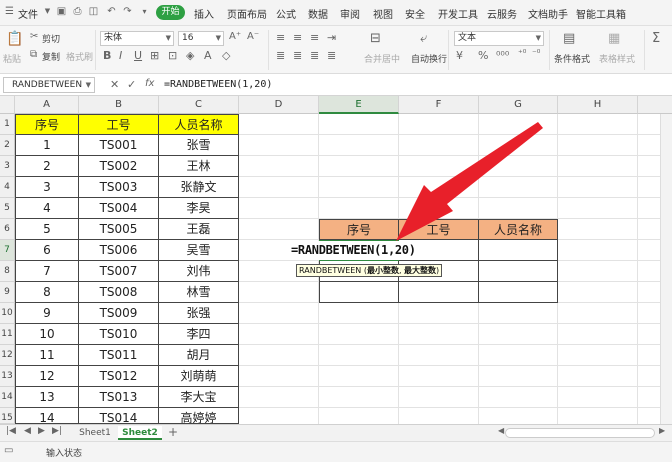 The height and width of the screenshot is (462, 672). What do you see at coordinates (429, 58) in the screenshot?
I see `auto-wrap-button: 自动换行` at bounding box center [429, 58].